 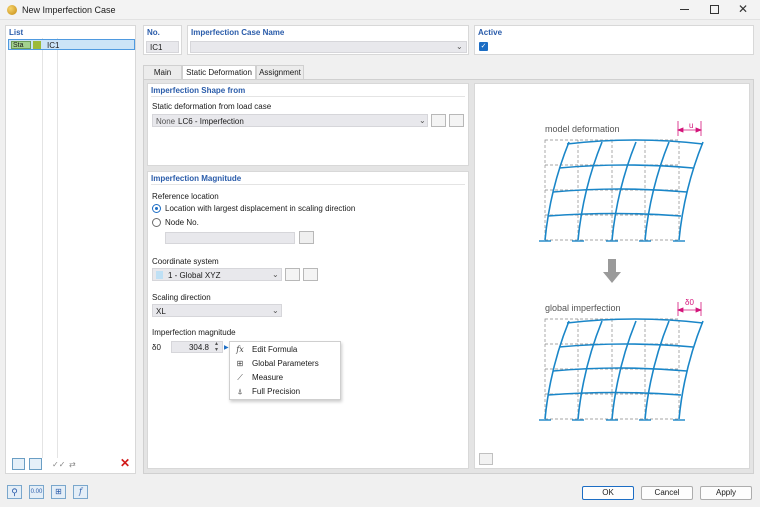 What do you see at coordinates (37, 45) in the screenshot?
I see `list-item-color` at bounding box center [37, 45].